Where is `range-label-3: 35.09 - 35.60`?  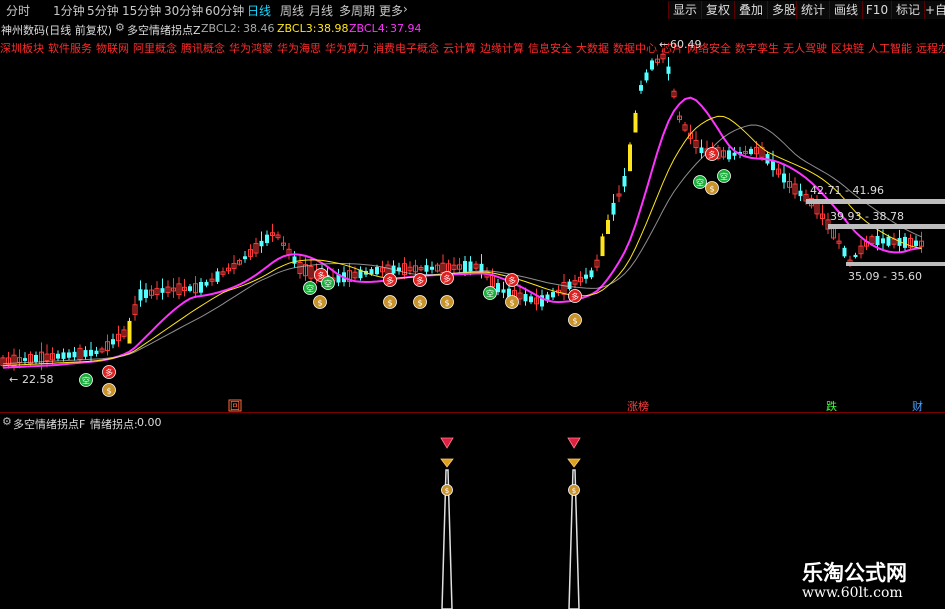 range-label-3: 35.09 - 35.60 is located at coordinates (885, 276).